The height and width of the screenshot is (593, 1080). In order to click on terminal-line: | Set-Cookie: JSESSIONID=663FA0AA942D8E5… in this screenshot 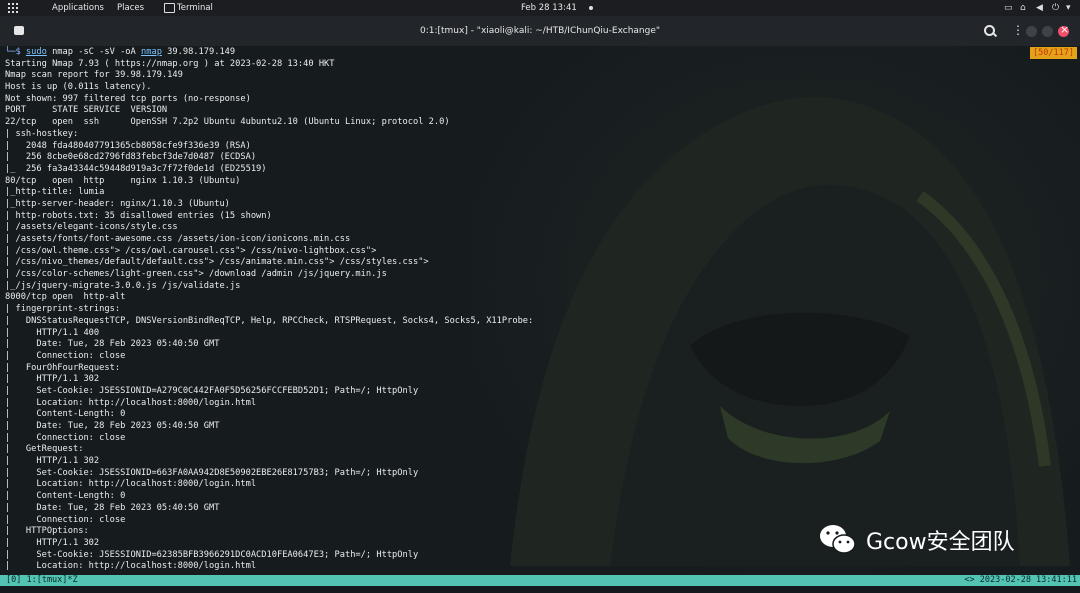, I will do `click(212, 472)`.